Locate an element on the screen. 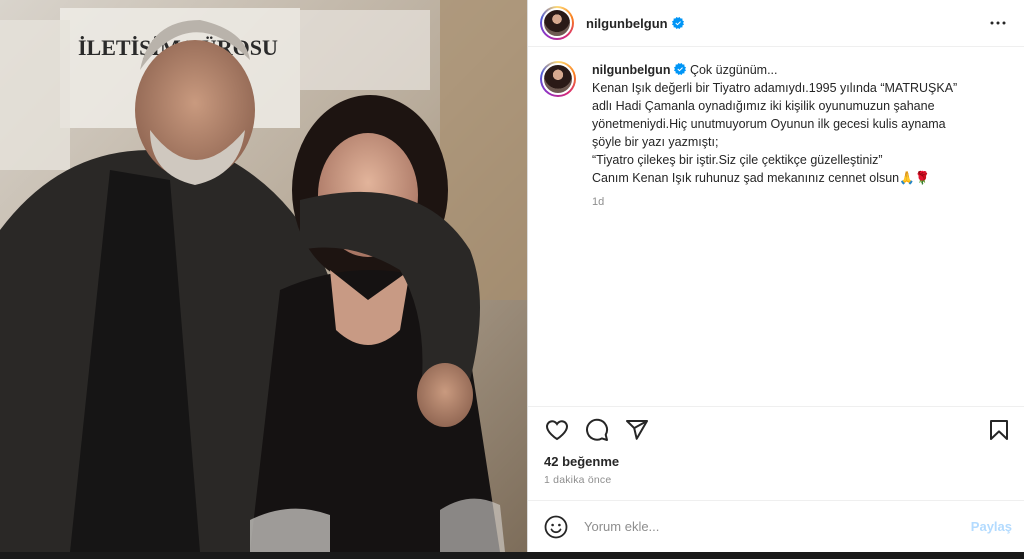 The width and height of the screenshot is (1024, 559). caption-verified-badge-icon is located at coordinates (680, 69).